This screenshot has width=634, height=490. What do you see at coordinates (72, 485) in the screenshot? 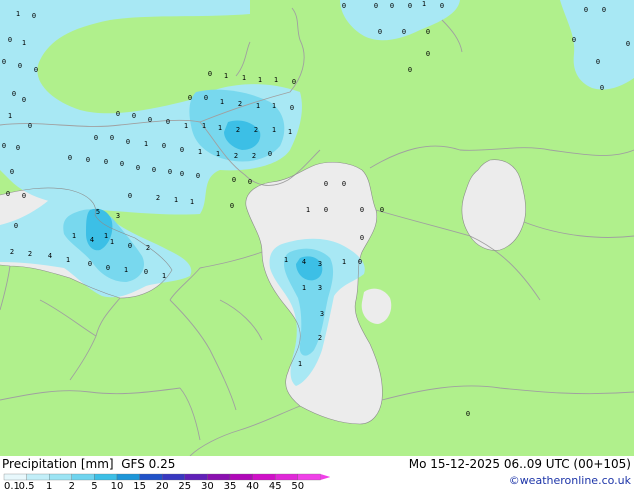
I see `legend-label: 2` at bounding box center [72, 485].